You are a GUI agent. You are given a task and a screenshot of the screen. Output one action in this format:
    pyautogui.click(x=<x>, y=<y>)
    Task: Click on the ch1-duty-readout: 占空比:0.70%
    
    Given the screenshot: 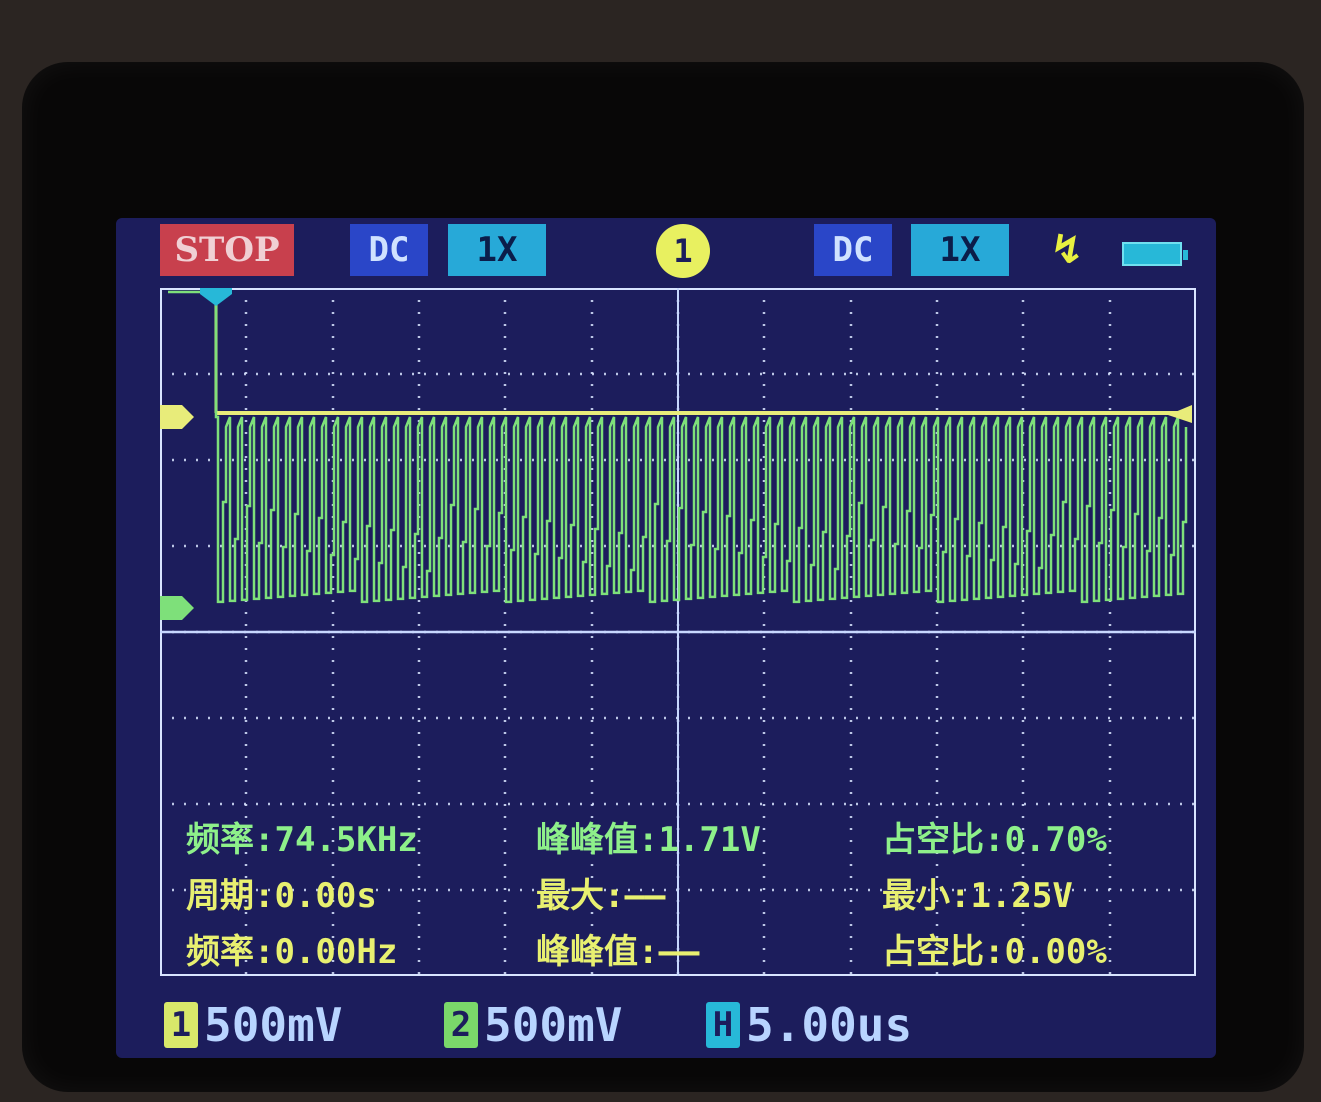 What is the action you would take?
    pyautogui.click(x=994, y=836)
    